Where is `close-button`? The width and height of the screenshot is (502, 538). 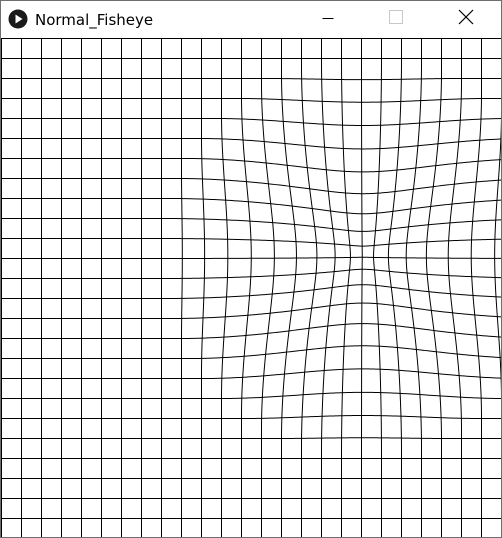
close-button is located at coordinates (466, 19).